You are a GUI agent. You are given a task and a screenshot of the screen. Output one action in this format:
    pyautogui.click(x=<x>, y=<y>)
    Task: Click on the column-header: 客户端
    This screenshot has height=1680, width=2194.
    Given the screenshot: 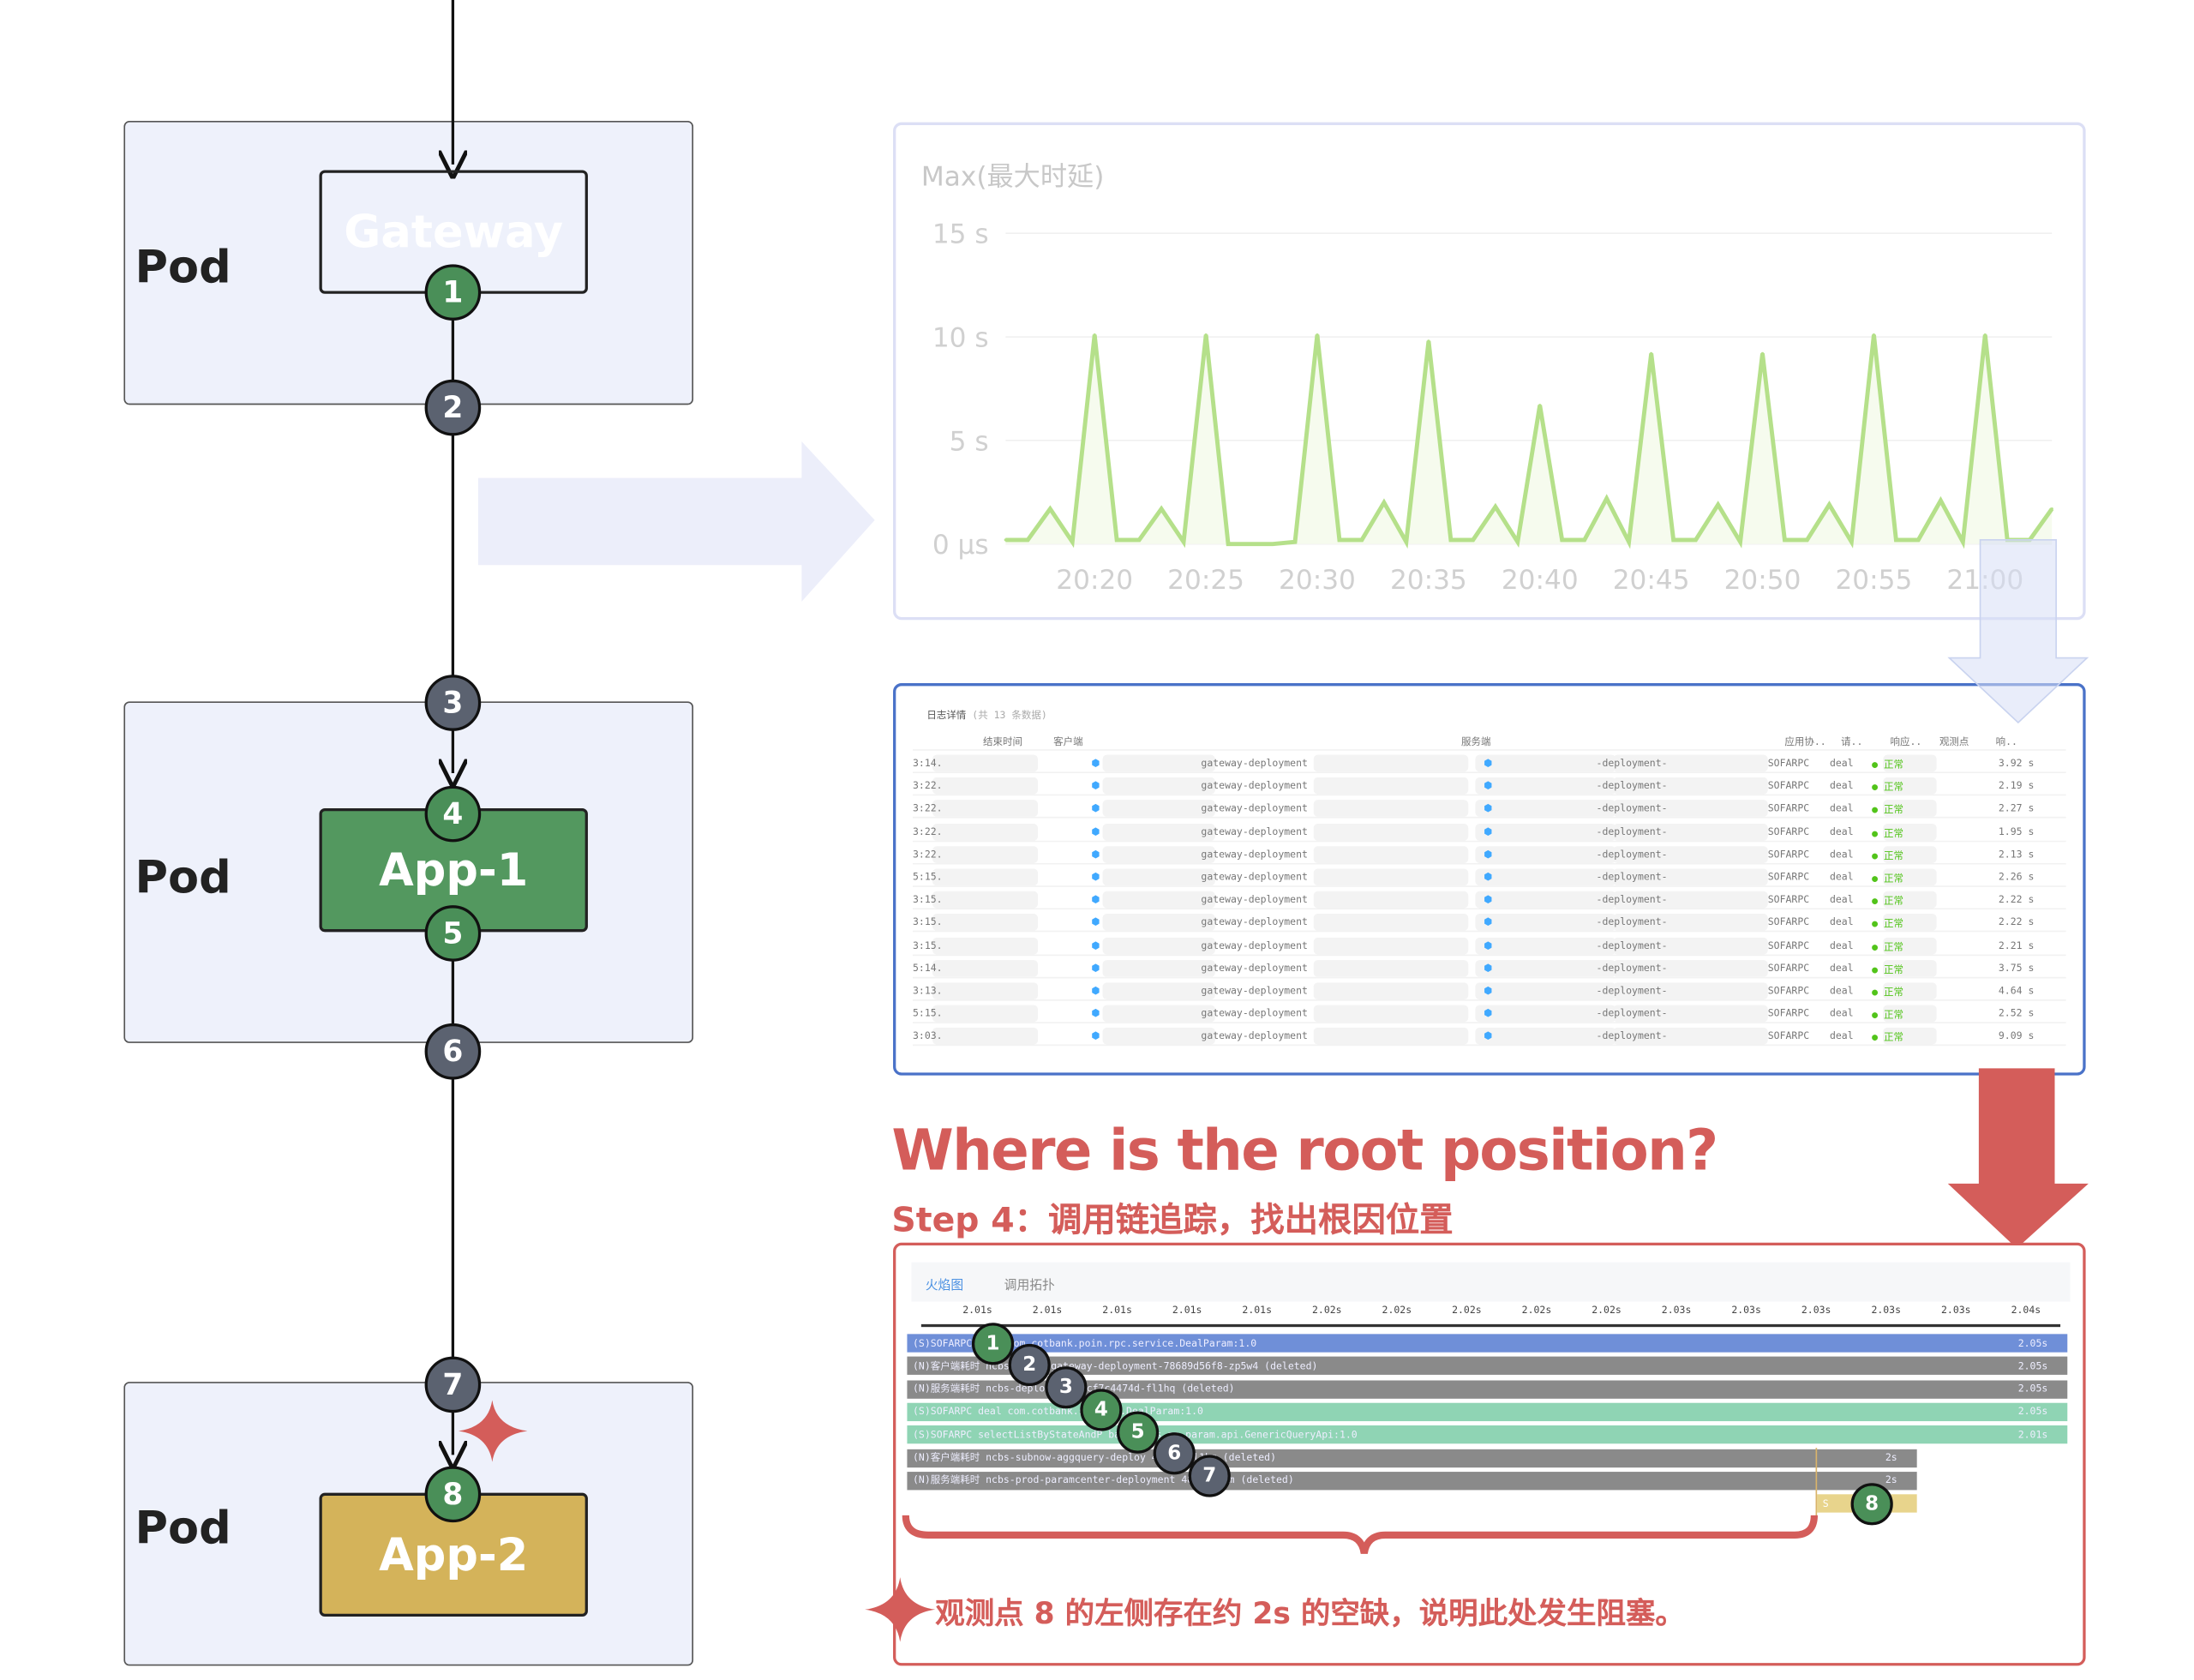 What is the action you would take?
    pyautogui.click(x=1067, y=742)
    